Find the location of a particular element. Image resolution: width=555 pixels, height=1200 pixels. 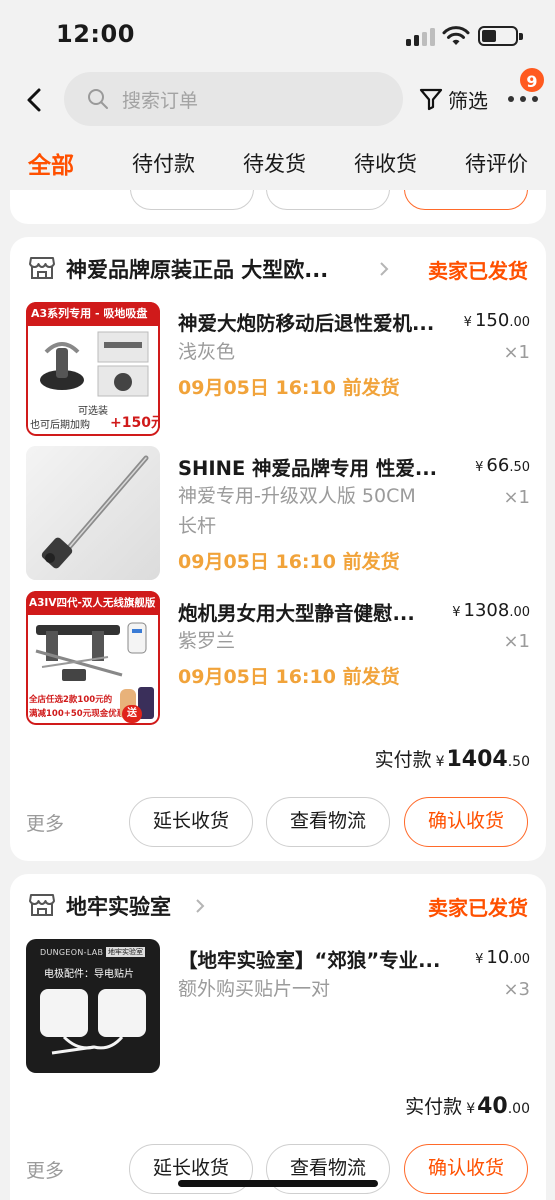

thumbnail-caption: 满减100+50元现金优惠 is located at coordinates (77, 714).